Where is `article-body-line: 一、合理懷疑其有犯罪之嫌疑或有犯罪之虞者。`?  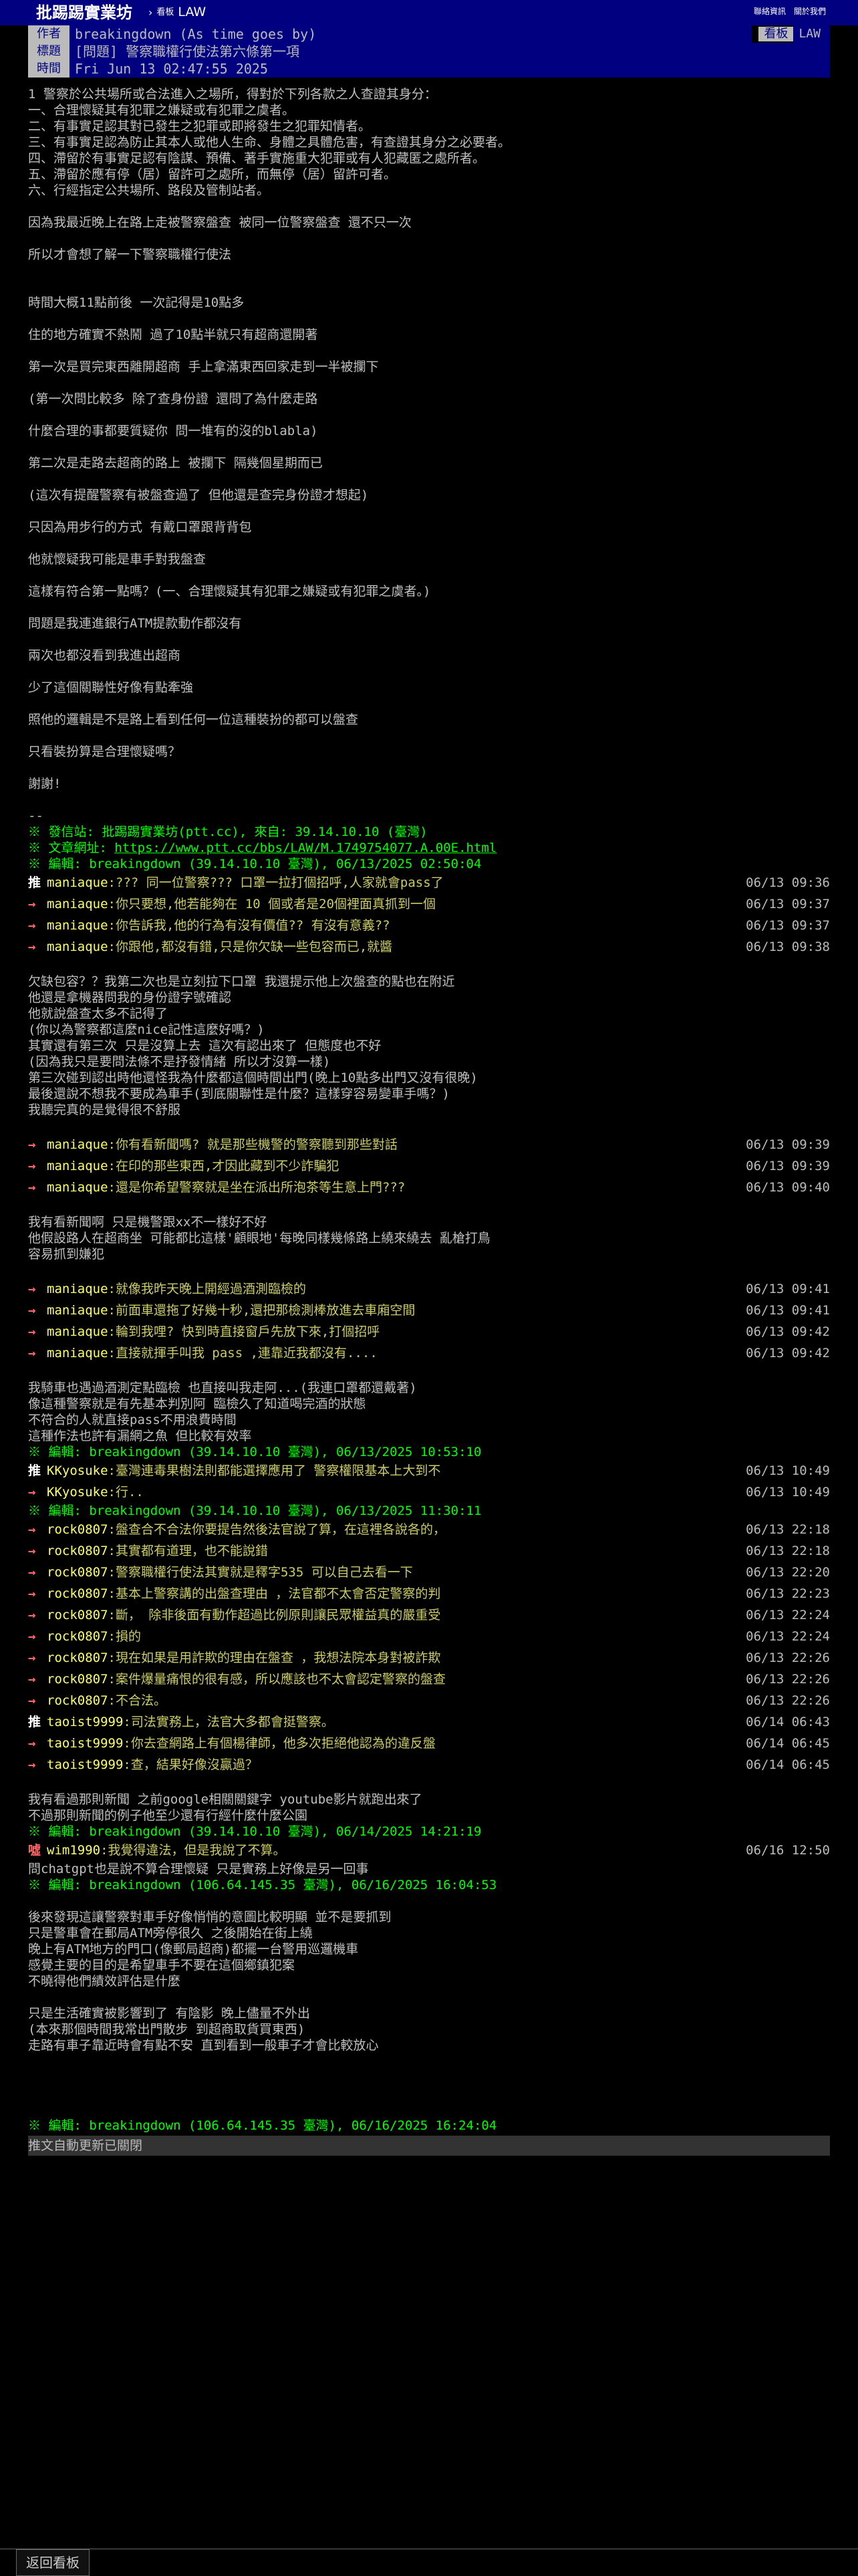 article-body-line: 一、合理懷疑其有犯罪之嫌疑或有犯罪之虞者。 is located at coordinates (161, 110).